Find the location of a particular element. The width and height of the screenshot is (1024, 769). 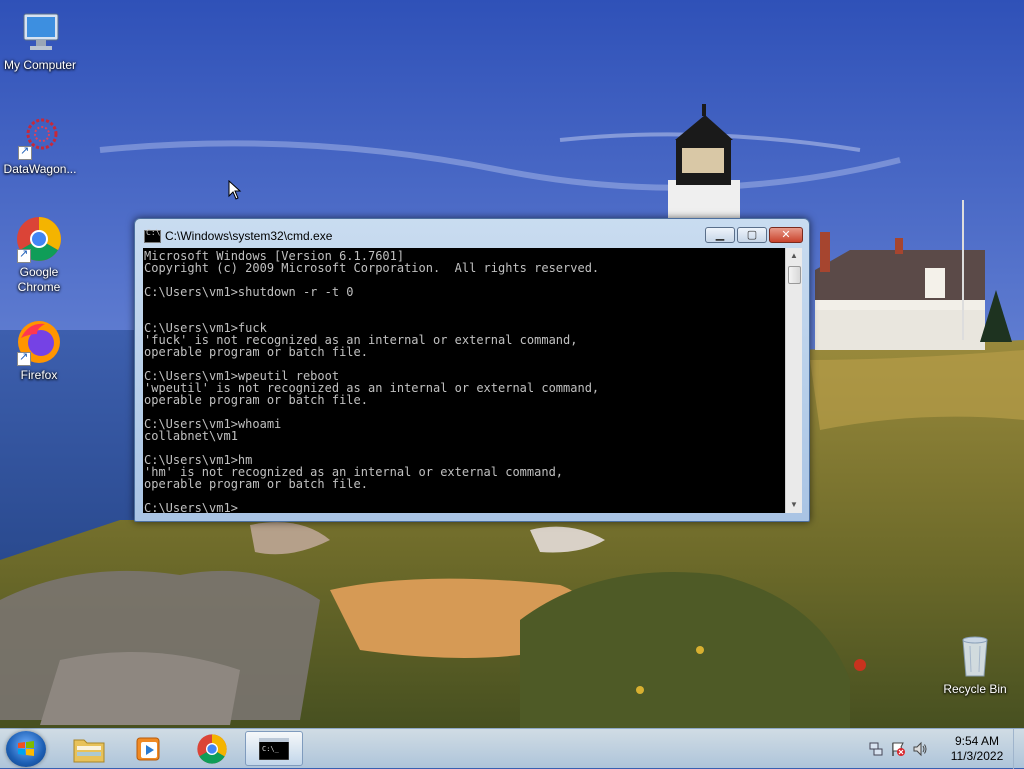

desktop-icon-label: Firefox is located at coordinates (39, 375).